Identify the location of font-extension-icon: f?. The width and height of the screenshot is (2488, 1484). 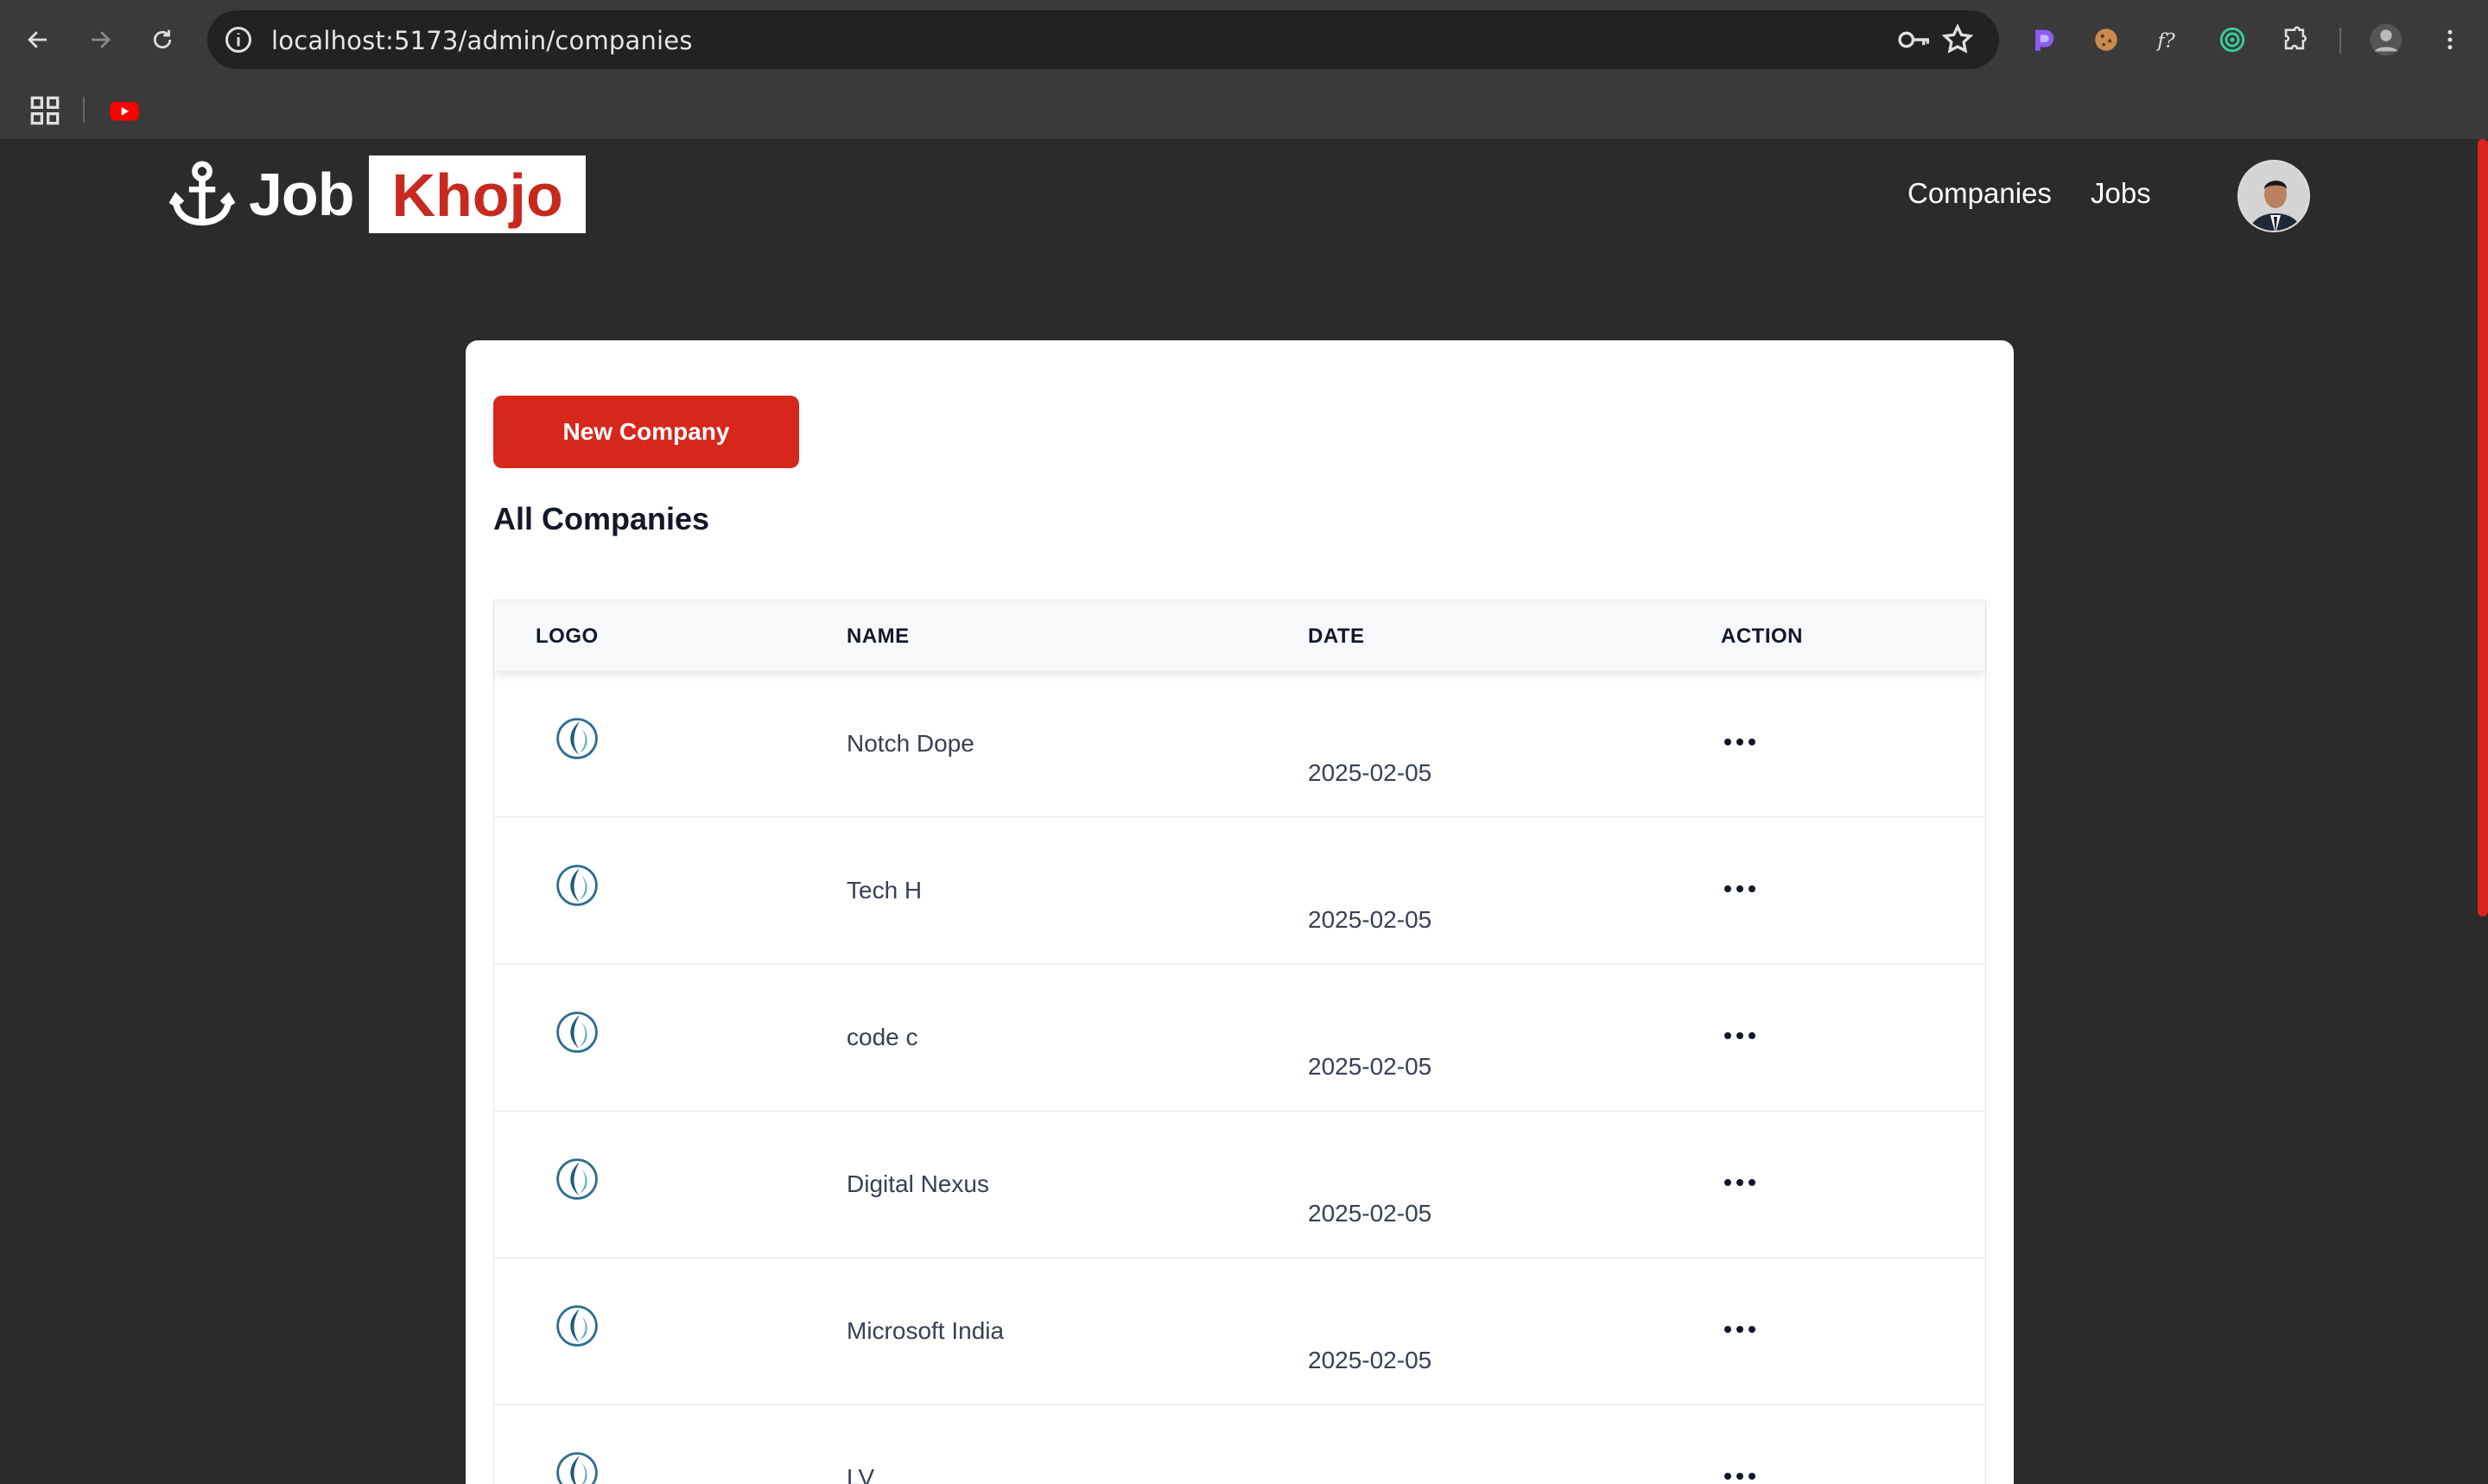
(2168, 40).